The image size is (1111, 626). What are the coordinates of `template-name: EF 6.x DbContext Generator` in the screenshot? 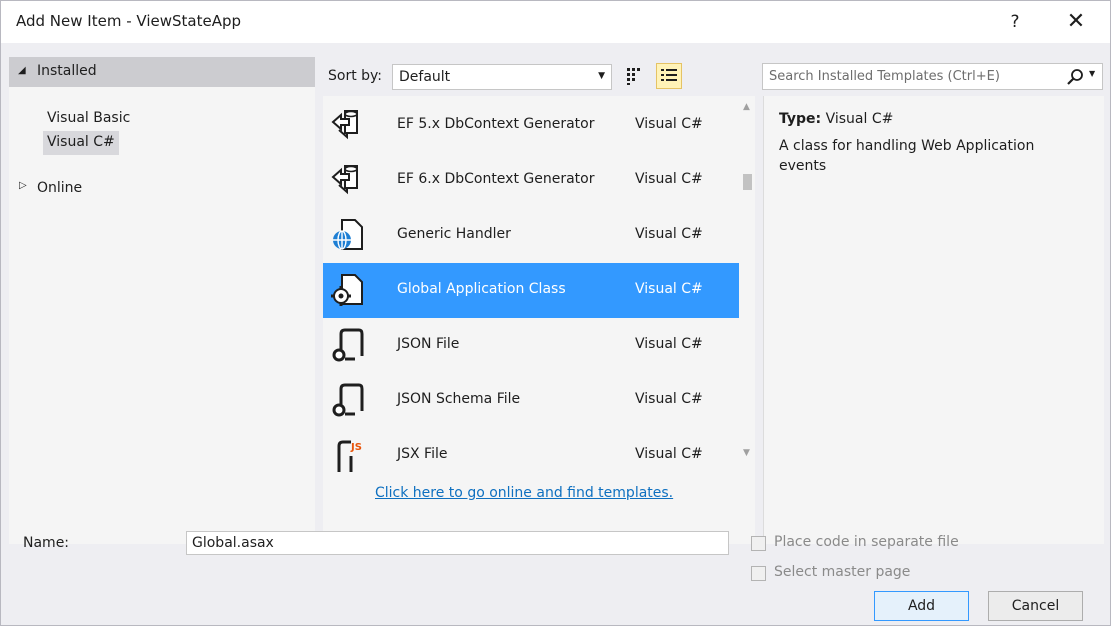 It's located at (496, 179).